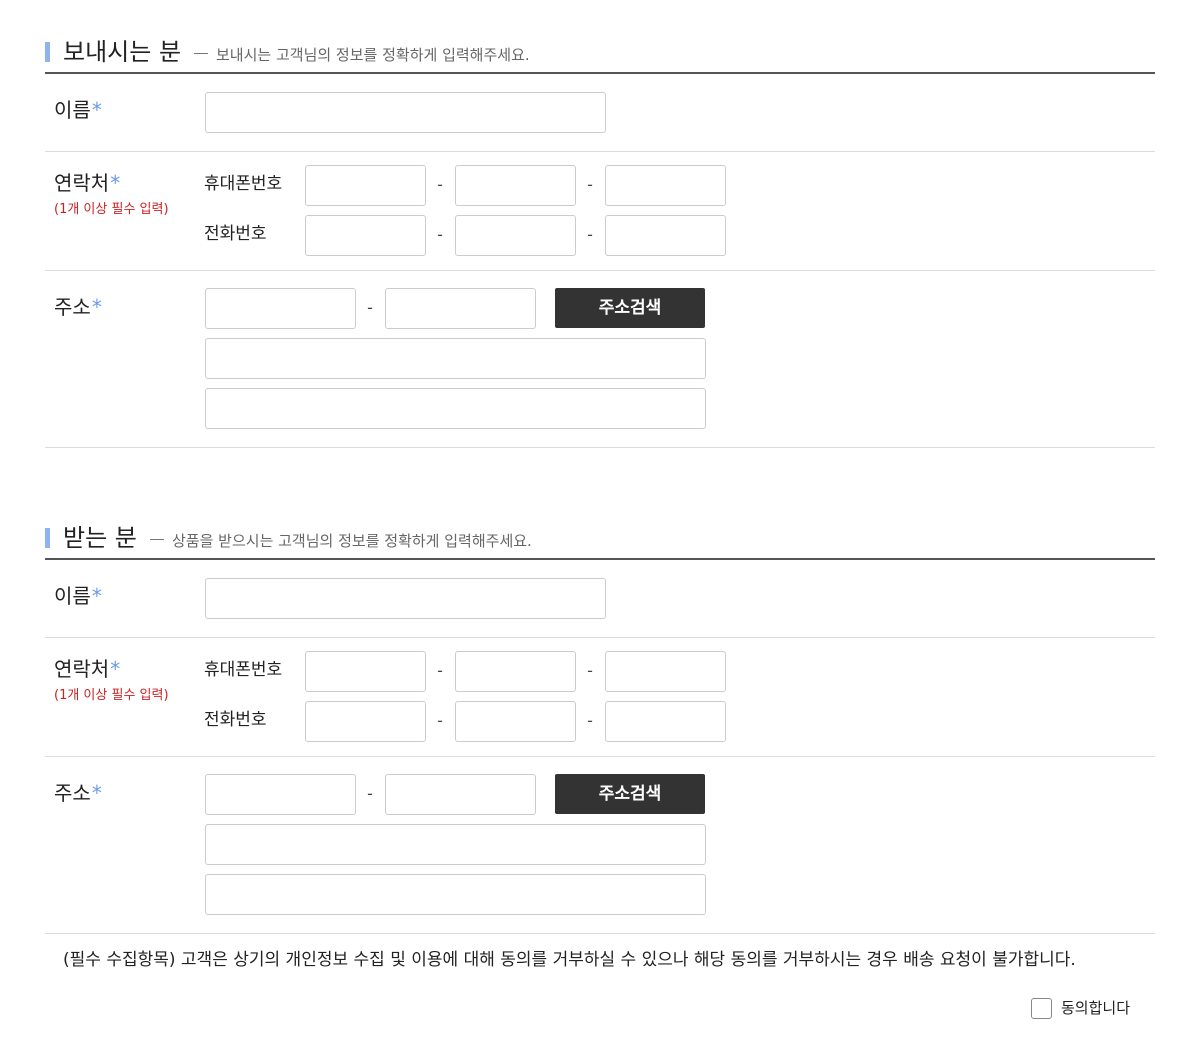  Describe the element at coordinates (405, 112) in the screenshot. I see `sender-name-input` at that location.